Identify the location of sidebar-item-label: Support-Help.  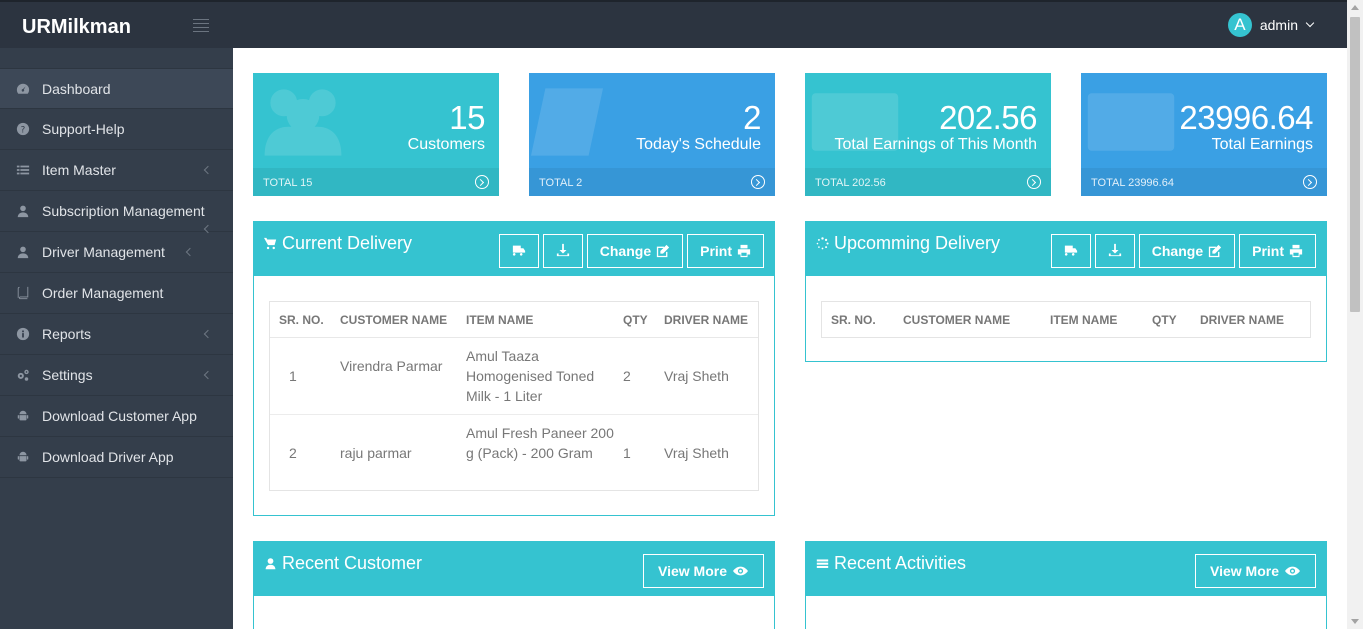
(83, 129).